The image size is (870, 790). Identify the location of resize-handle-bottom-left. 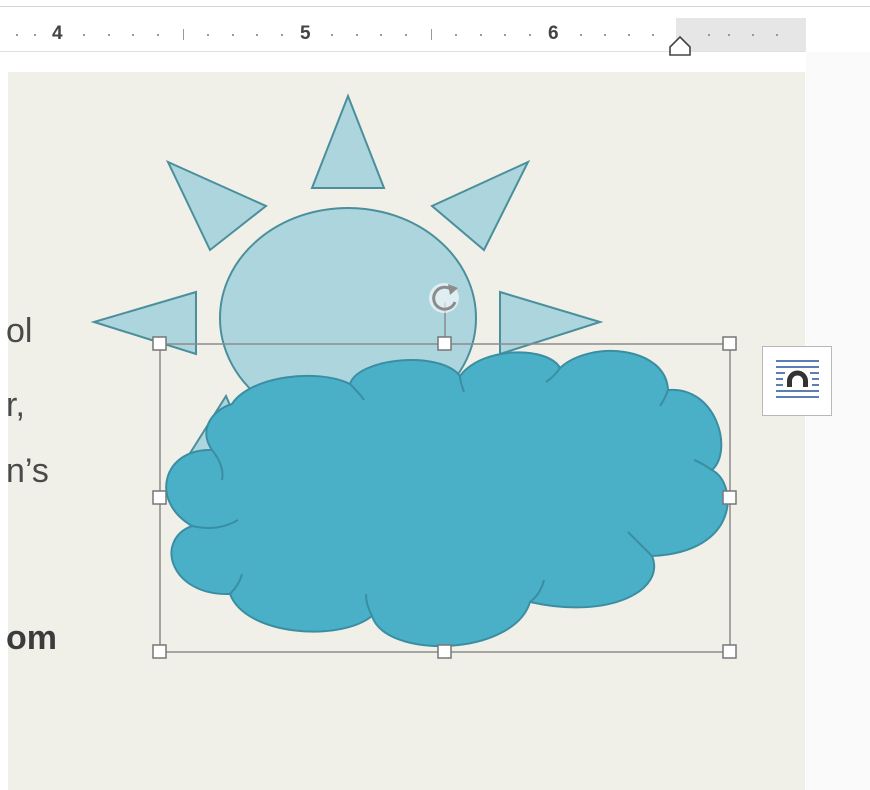
(159, 651).